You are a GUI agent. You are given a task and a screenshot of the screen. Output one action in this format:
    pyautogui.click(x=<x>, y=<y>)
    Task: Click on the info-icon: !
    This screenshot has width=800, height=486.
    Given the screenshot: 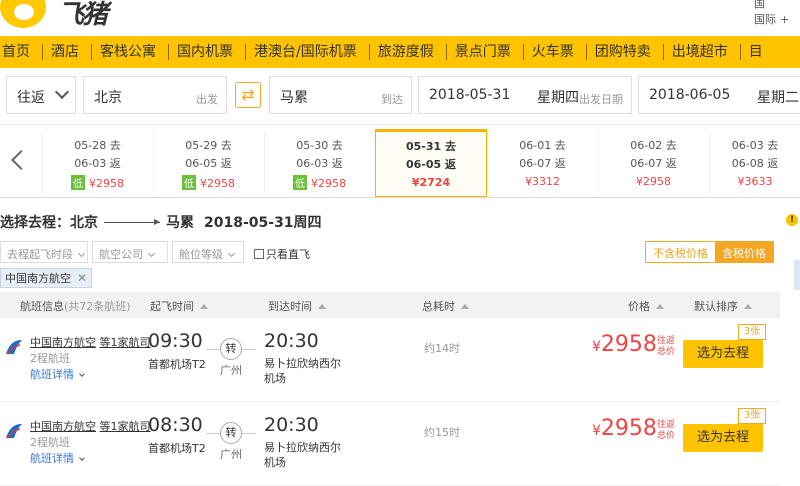 What is the action you would take?
    pyautogui.click(x=792, y=220)
    